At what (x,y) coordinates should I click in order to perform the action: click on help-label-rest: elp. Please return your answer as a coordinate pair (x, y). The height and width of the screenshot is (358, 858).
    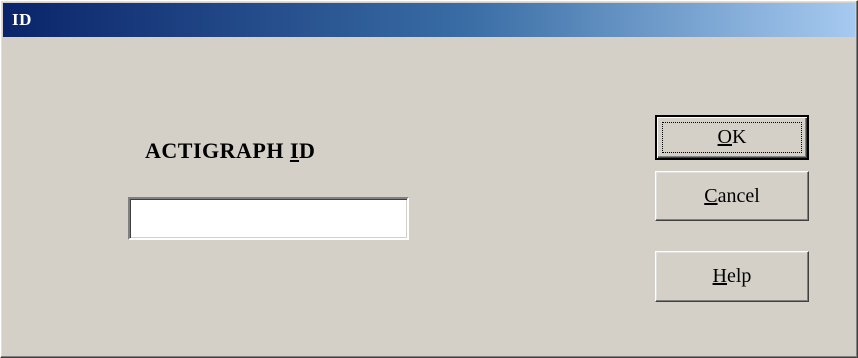
    Looking at the image, I should click on (739, 276).